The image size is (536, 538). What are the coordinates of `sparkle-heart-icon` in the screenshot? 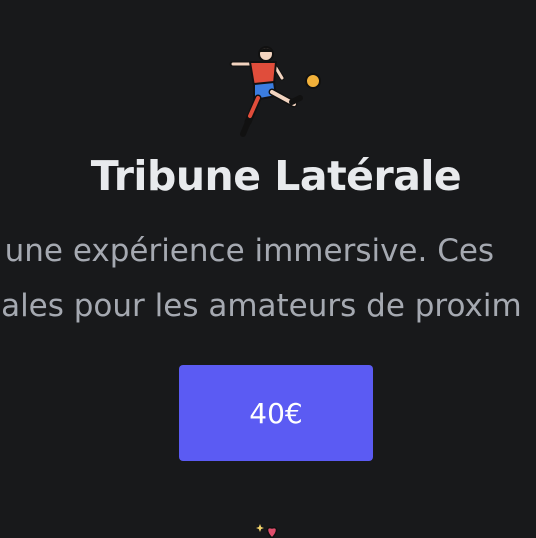 It's located at (267, 531).